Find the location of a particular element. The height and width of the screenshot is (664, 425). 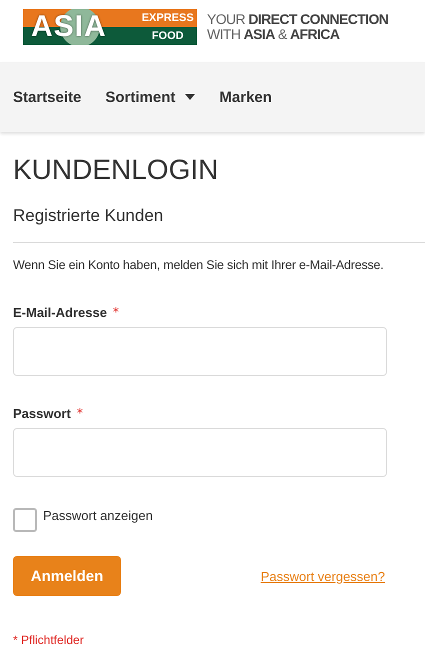

nav-item: Marken is located at coordinates (245, 97).